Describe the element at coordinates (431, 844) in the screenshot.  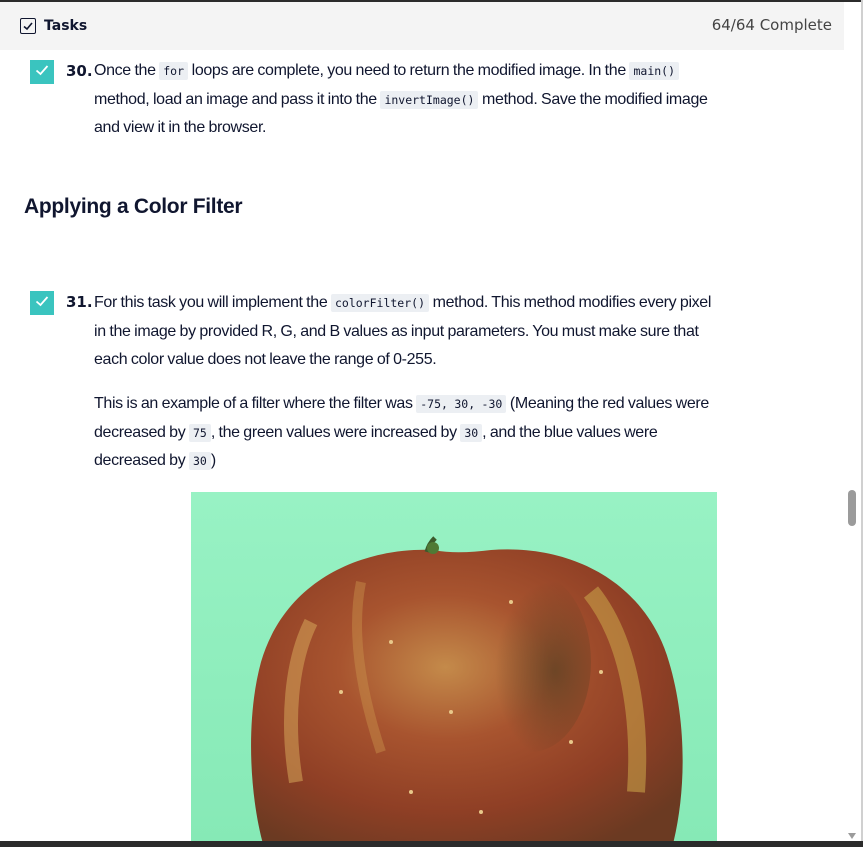
I see `window-bottom-border` at that location.